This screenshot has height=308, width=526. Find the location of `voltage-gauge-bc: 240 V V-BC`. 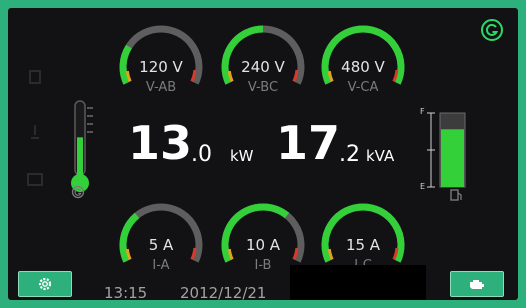

voltage-gauge-bc: 240 V V-BC is located at coordinates (263, 60).